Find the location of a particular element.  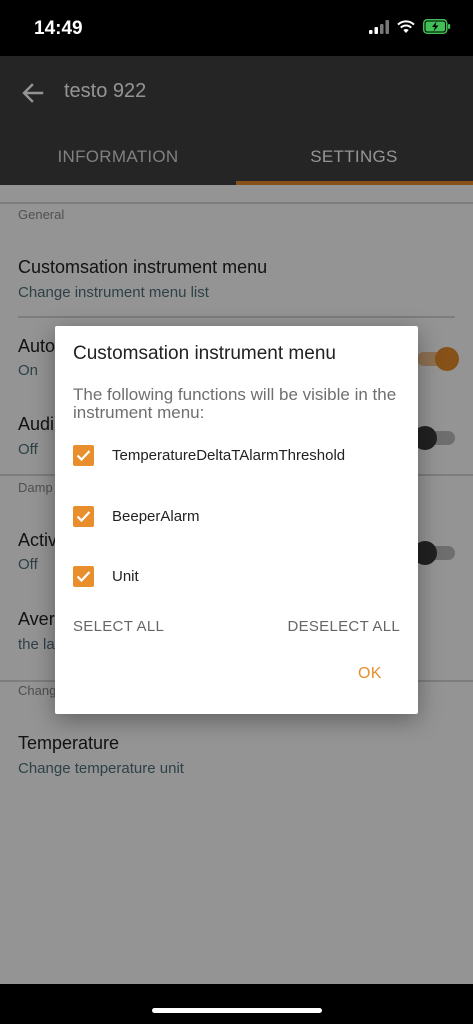

home-bar-area is located at coordinates (236, 1004).